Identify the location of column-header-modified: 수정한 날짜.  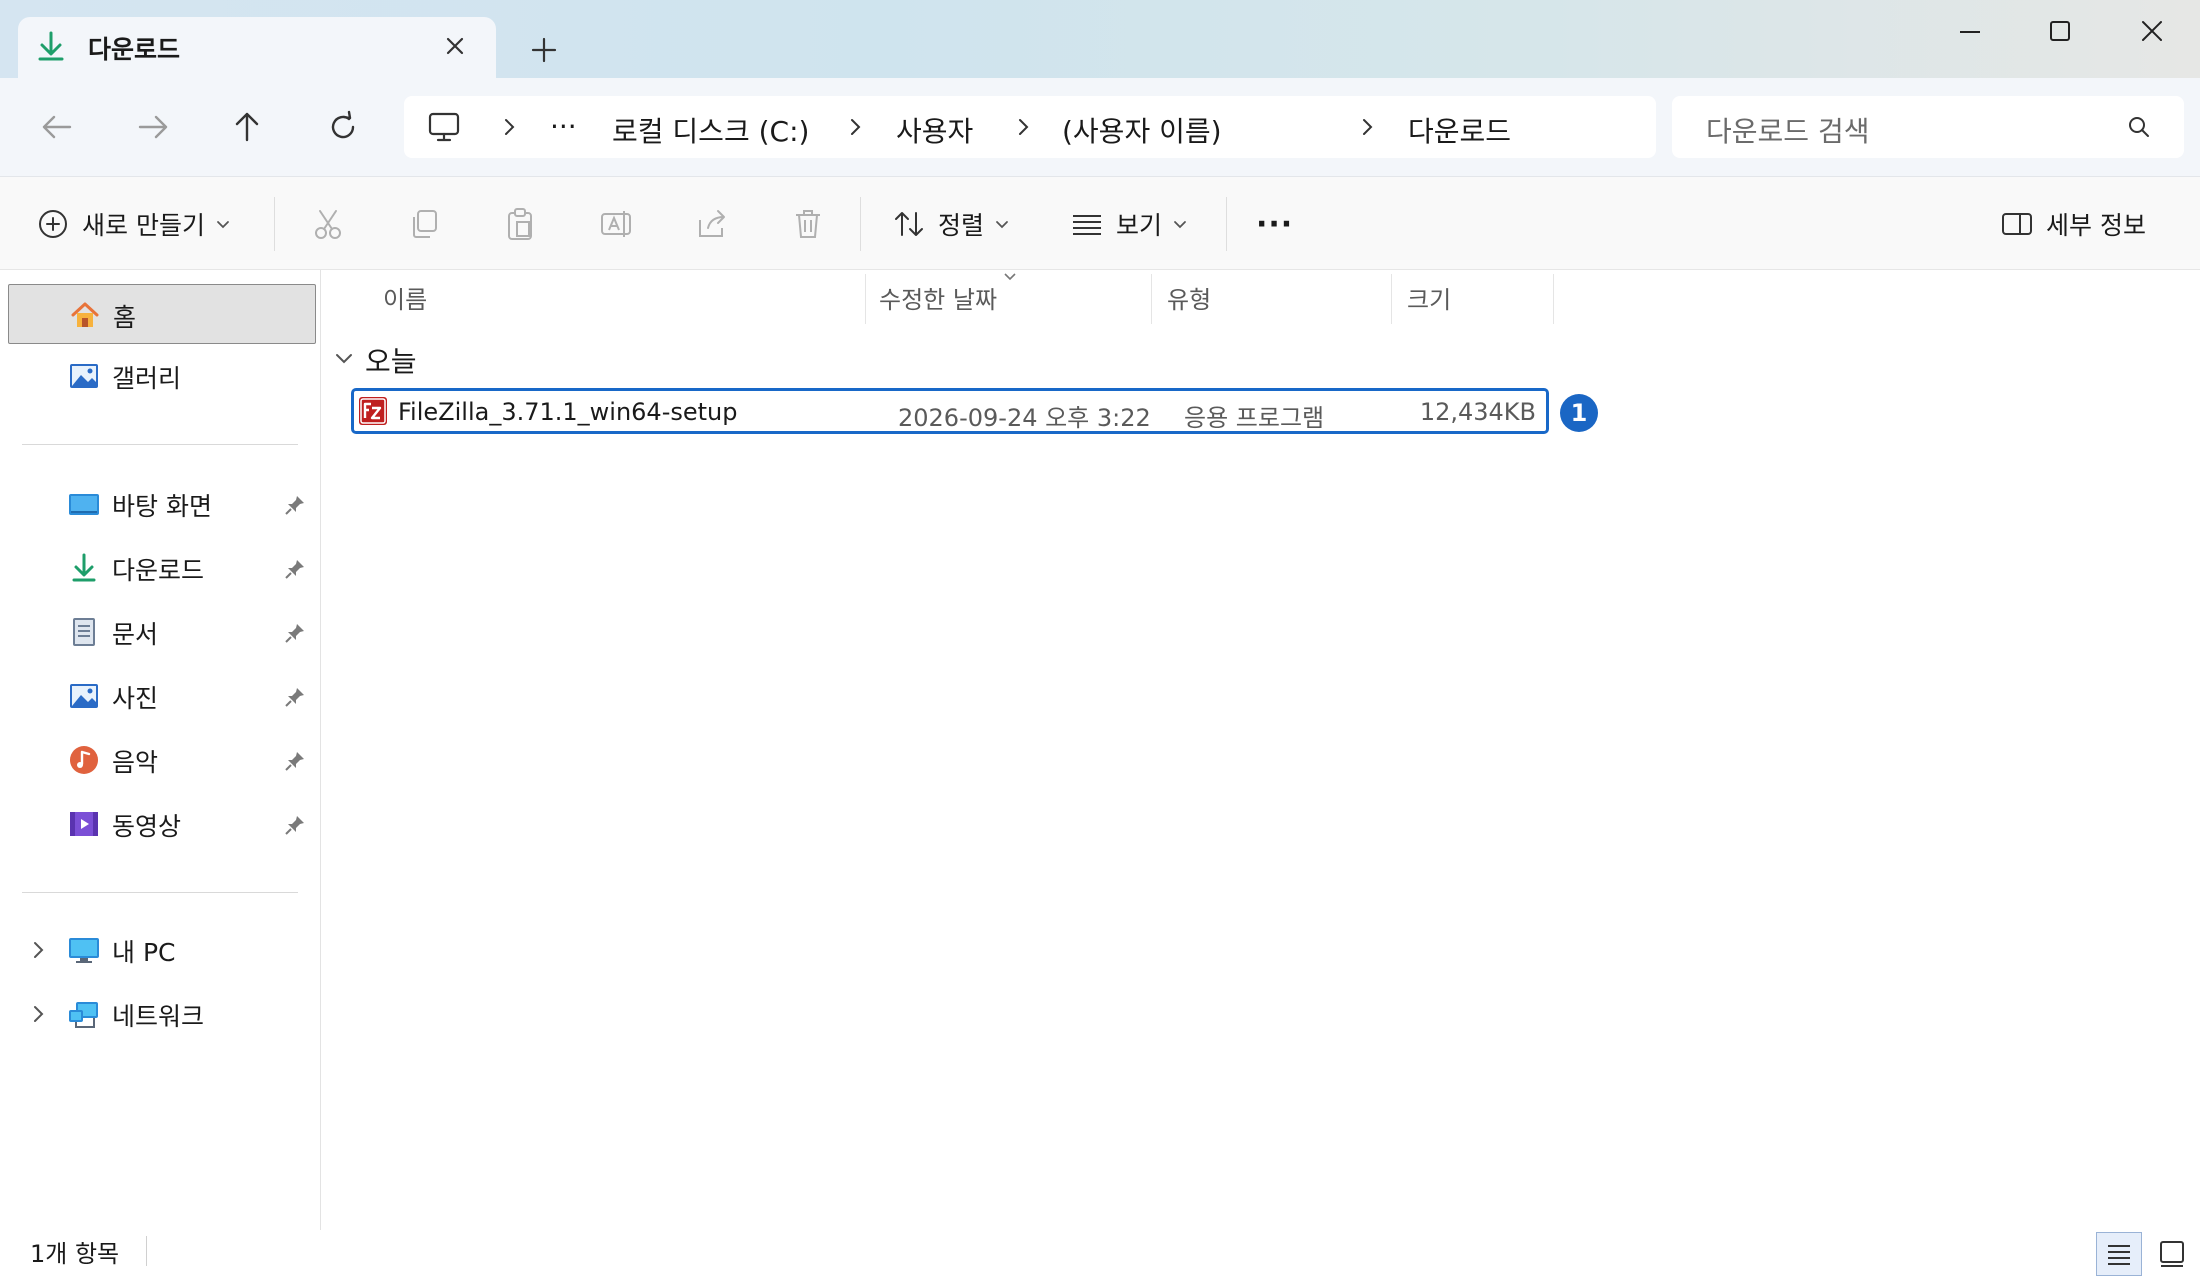
(938, 297).